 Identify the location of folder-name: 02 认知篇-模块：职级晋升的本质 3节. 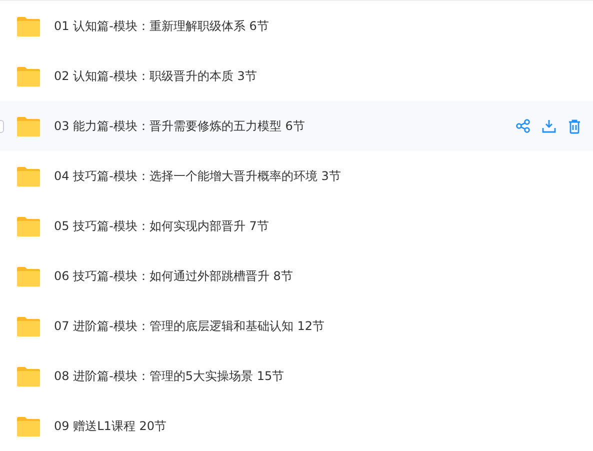
(155, 76).